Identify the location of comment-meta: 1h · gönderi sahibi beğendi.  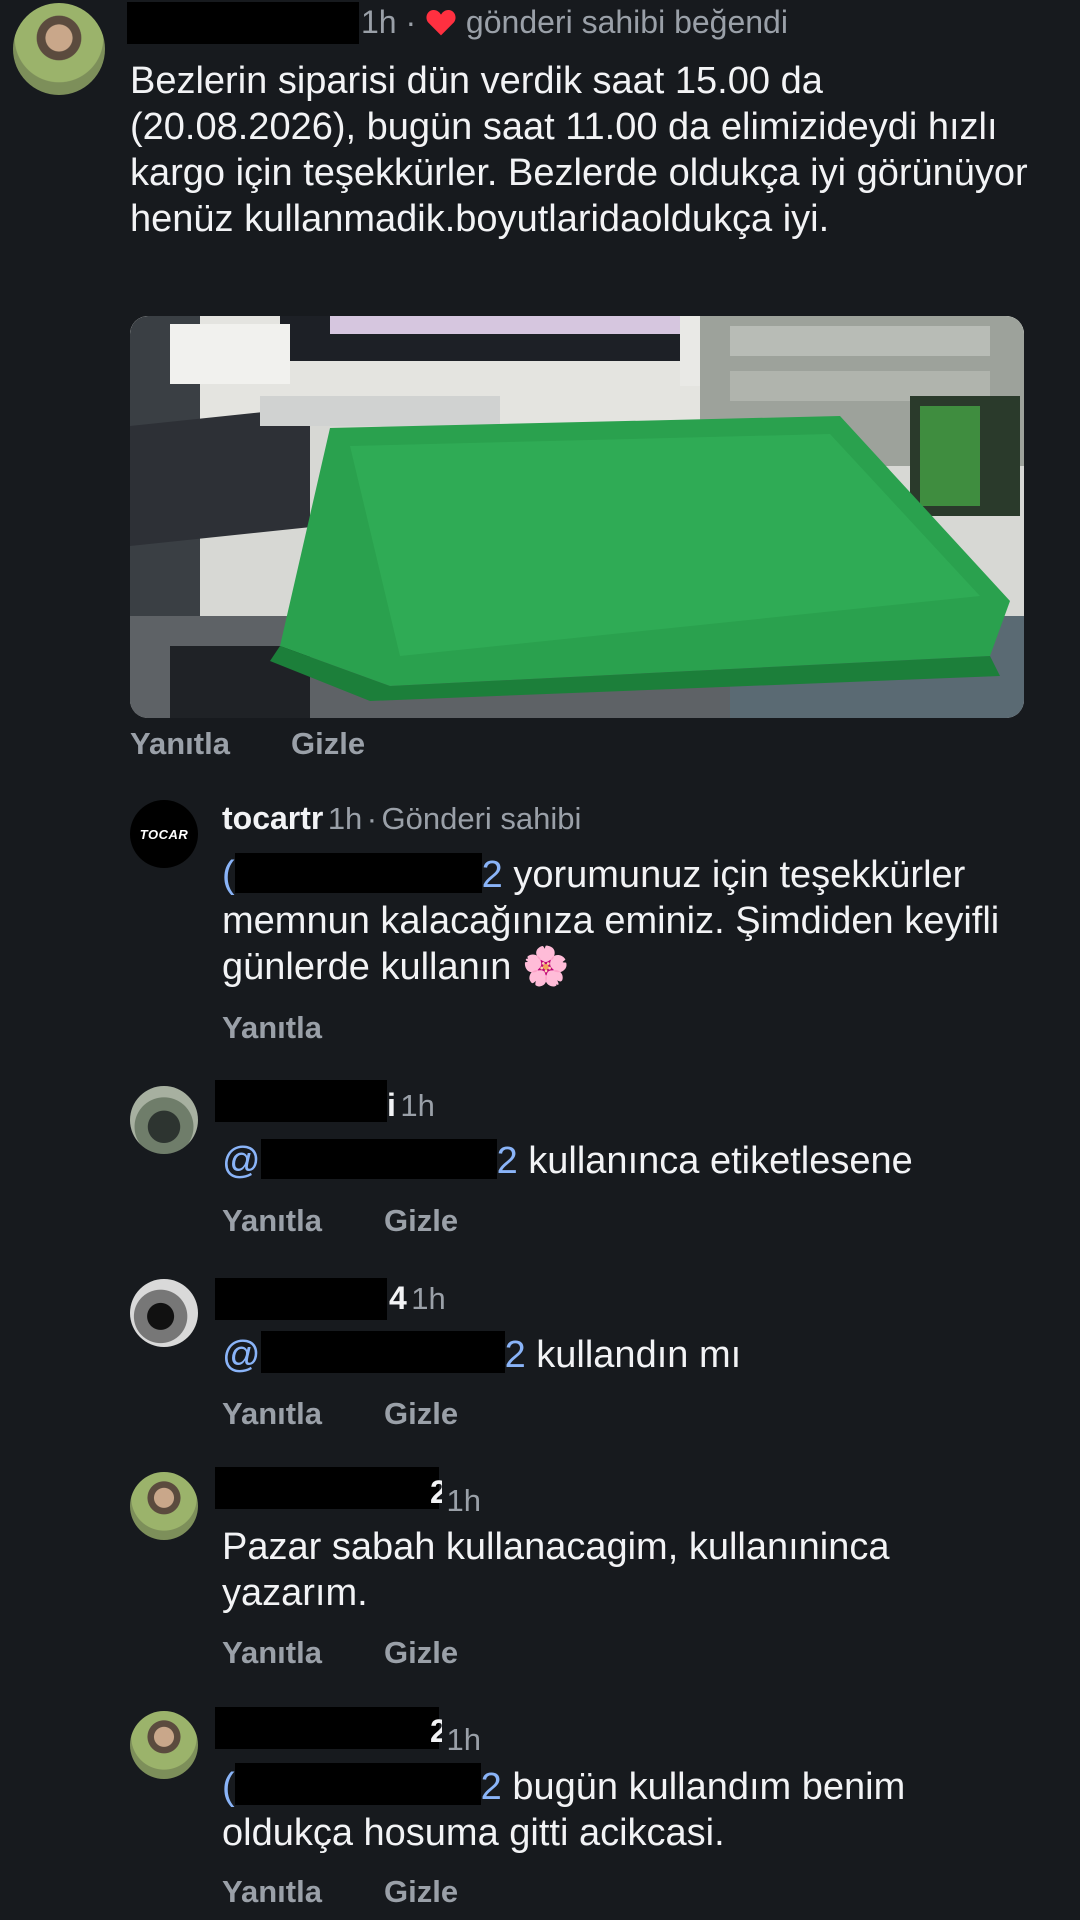
(574, 24).